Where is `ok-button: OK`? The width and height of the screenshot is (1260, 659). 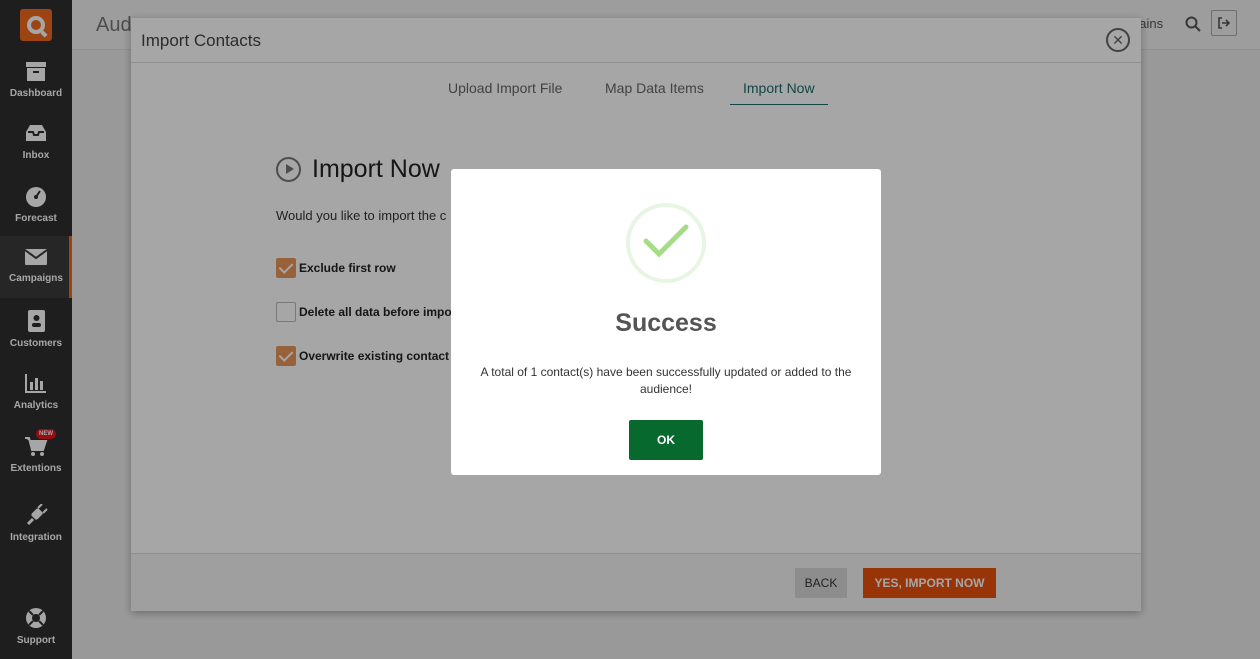
ok-button: OK is located at coordinates (666, 440).